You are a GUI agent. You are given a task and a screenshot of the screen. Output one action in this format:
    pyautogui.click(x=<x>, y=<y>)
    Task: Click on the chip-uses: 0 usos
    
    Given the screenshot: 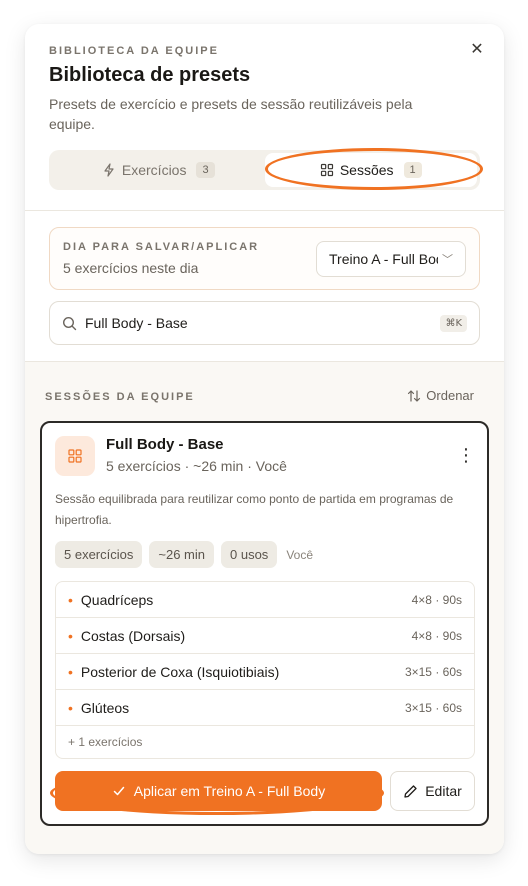 What is the action you would take?
    pyautogui.click(x=249, y=554)
    